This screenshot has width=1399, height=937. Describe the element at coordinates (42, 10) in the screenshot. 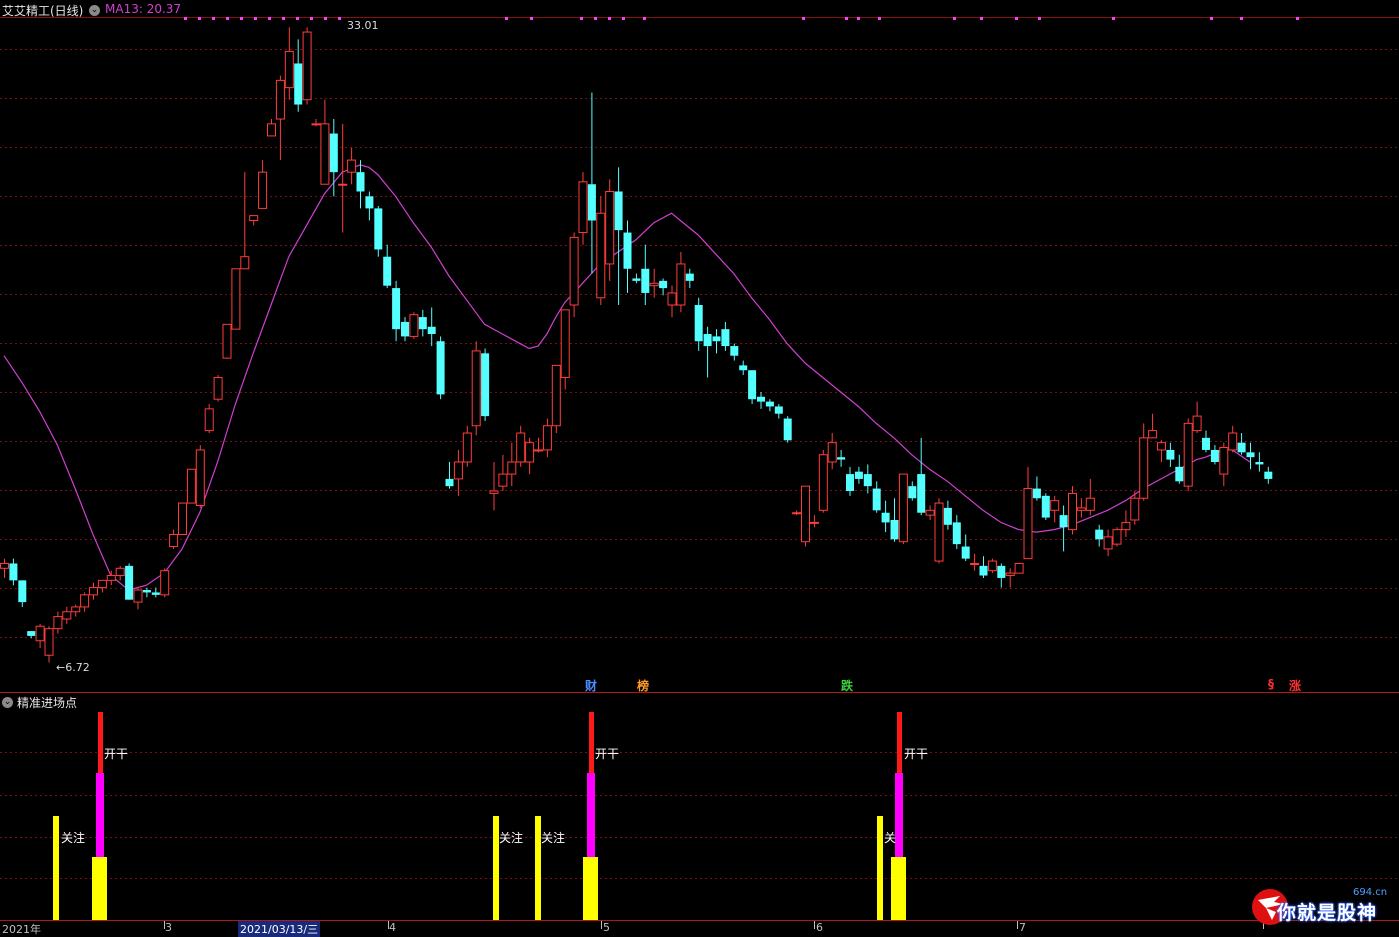

I see `stock-title: 艾艾精工(日线)` at that location.